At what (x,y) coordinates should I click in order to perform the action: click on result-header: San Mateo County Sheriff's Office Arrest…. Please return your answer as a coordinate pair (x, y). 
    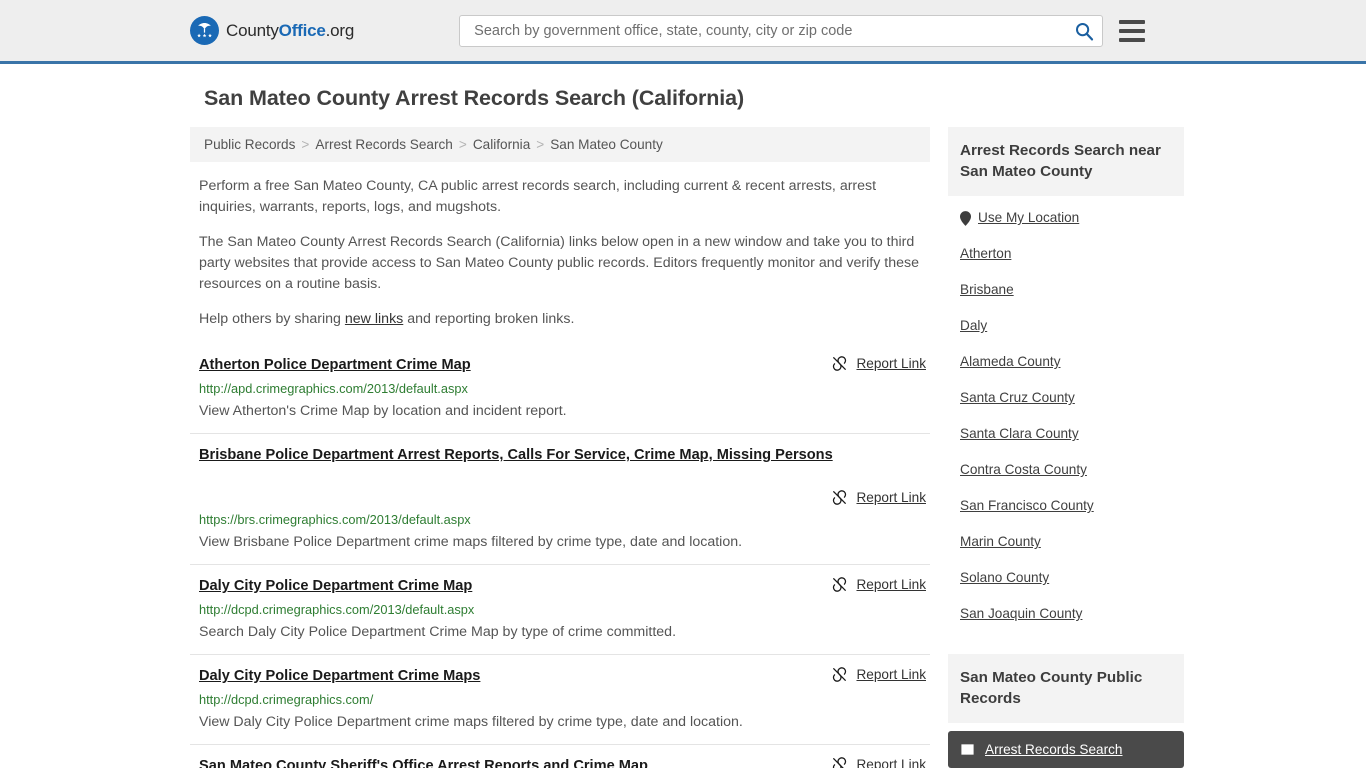
    Looking at the image, I should click on (562, 762).